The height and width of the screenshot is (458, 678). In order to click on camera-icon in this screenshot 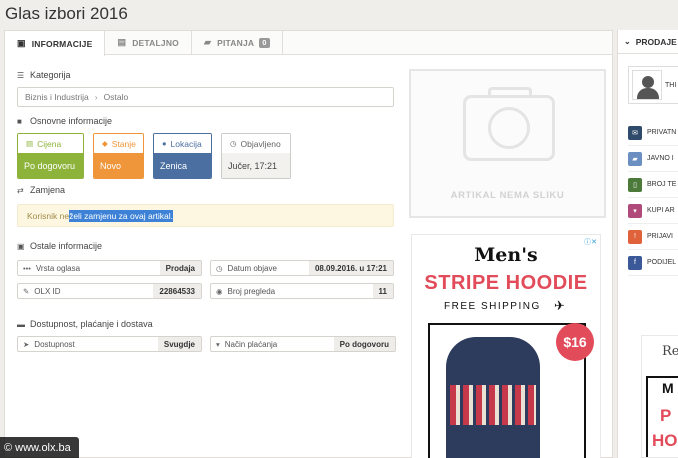, I will do `click(509, 124)`.